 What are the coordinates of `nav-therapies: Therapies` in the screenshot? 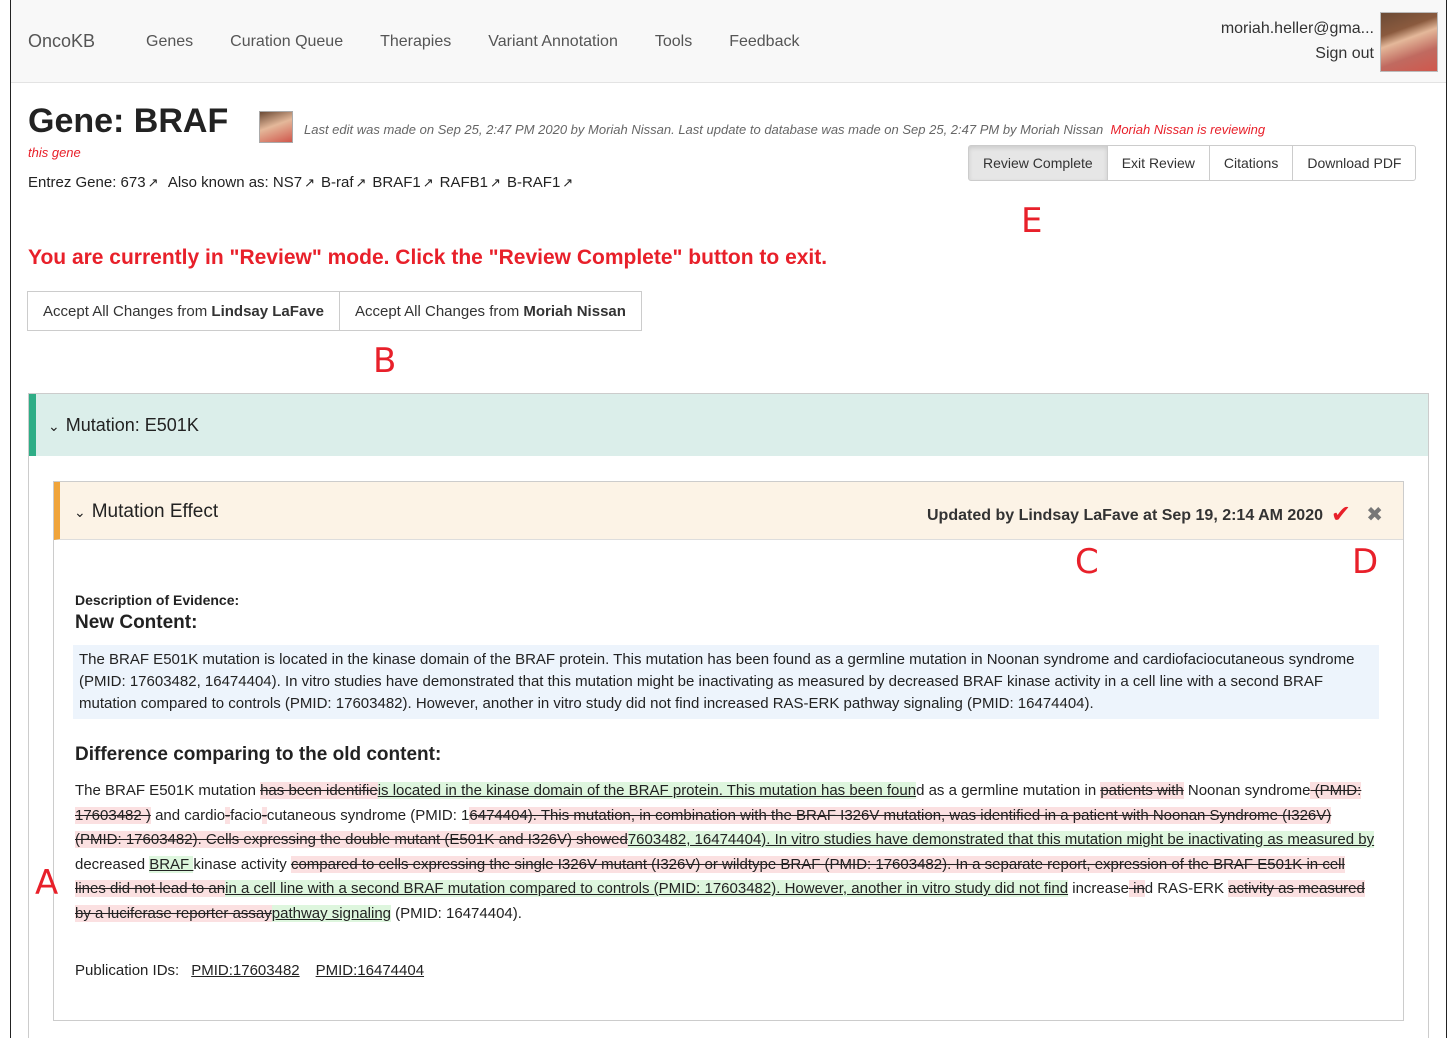 It's located at (415, 42).